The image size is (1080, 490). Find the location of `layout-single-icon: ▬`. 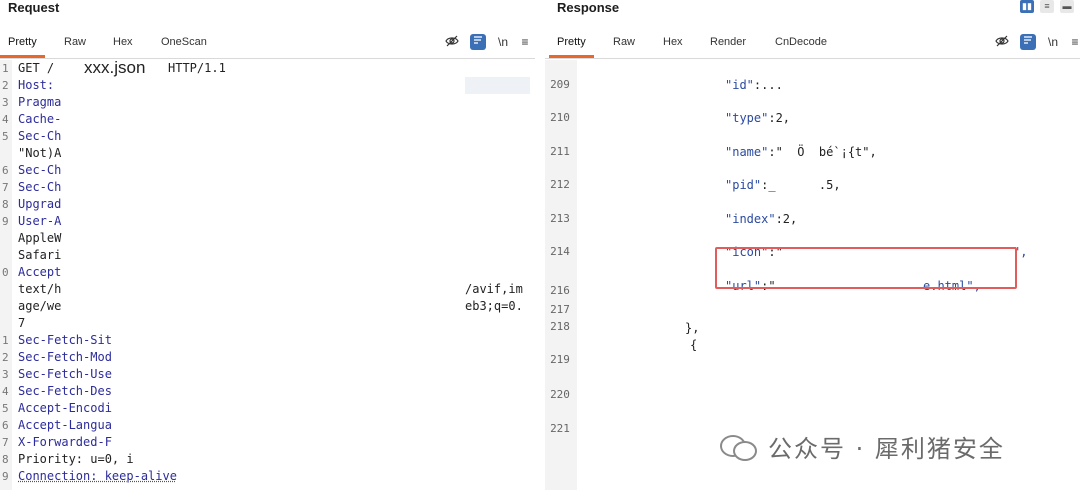

layout-single-icon: ▬ is located at coordinates (1067, 6).